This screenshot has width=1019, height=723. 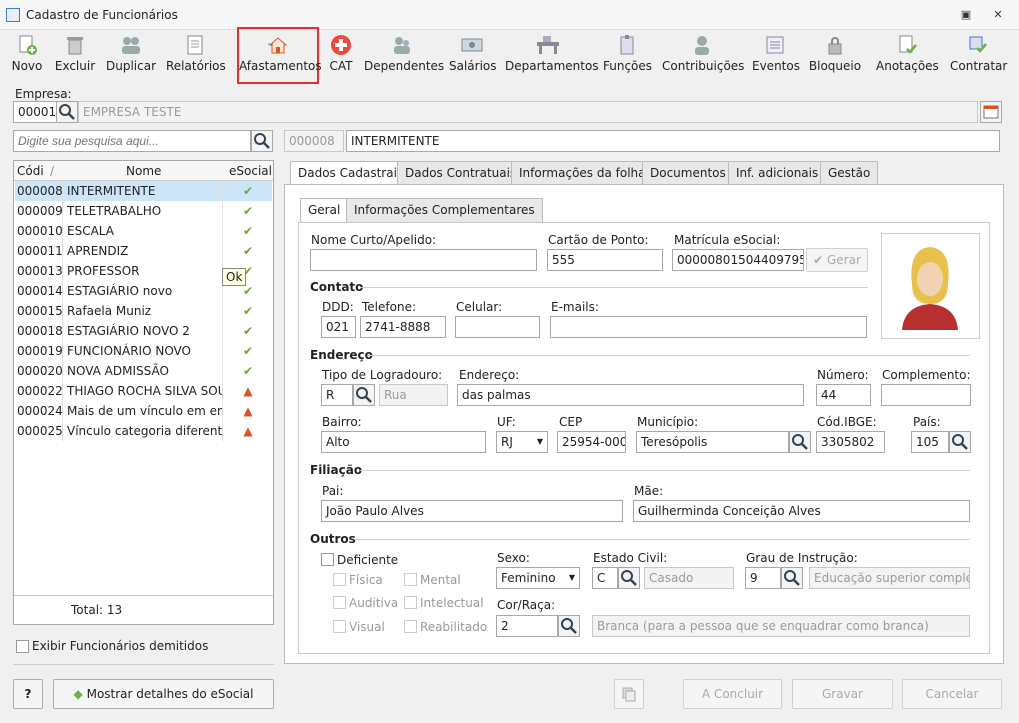 I want to click on relatorios-button: Relatórios, so click(x=196, y=57).